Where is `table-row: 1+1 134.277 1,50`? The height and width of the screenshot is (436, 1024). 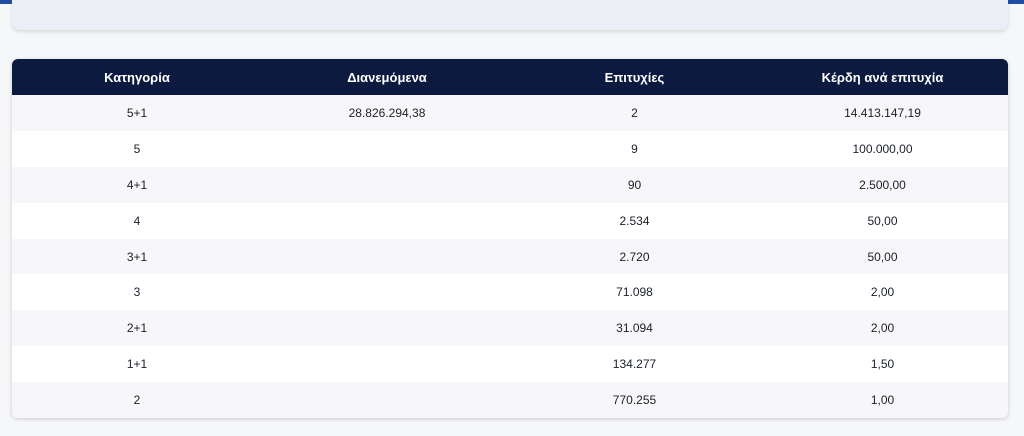
table-row: 1+1 134.277 1,50 is located at coordinates (510, 364).